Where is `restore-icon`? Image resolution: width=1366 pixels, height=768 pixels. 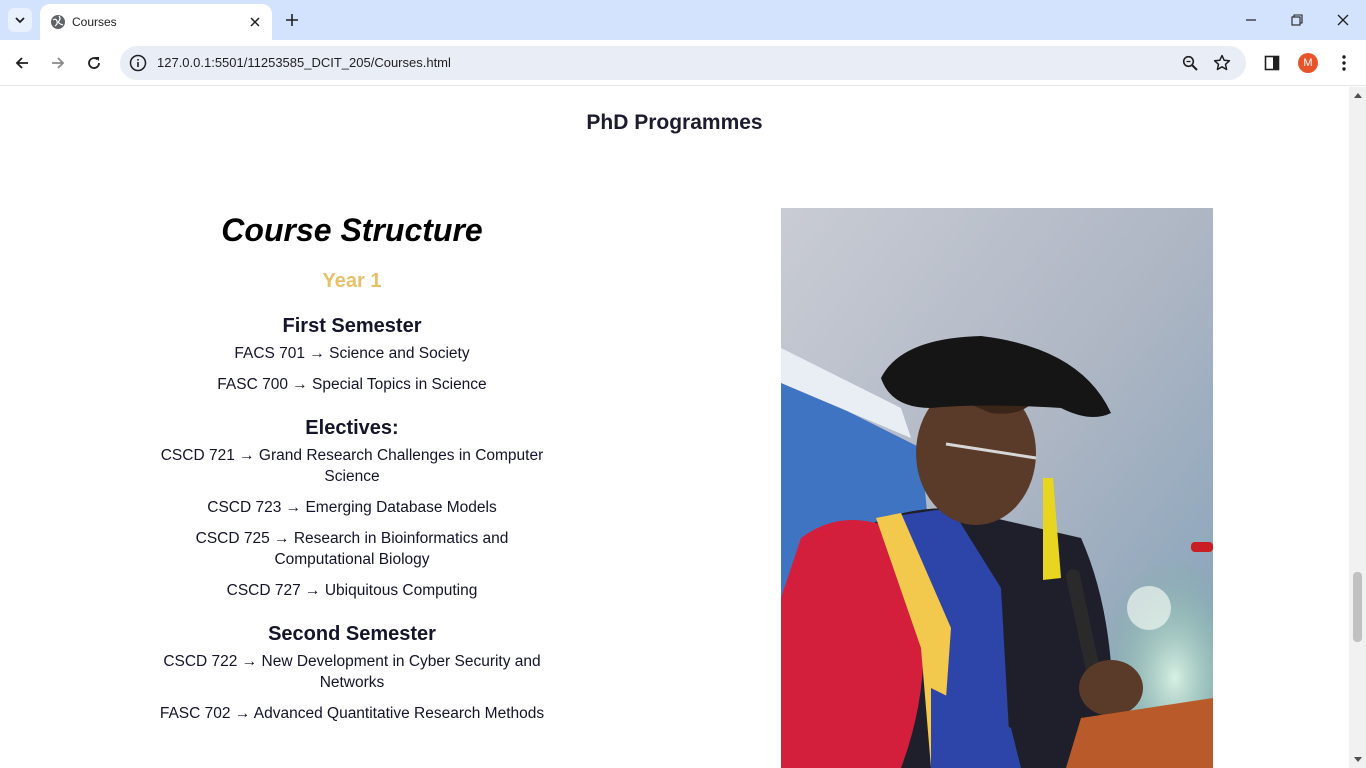 restore-icon is located at coordinates (1297, 20).